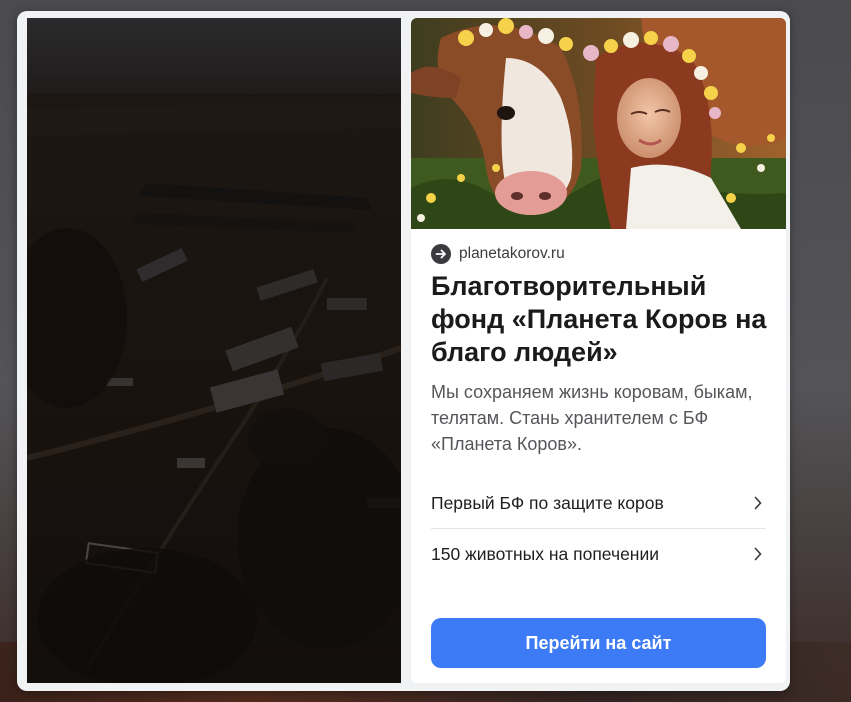 This screenshot has width=851, height=702. Describe the element at coordinates (598, 643) in the screenshot. I see `go-to-site-button: Перейти на сайт` at that location.